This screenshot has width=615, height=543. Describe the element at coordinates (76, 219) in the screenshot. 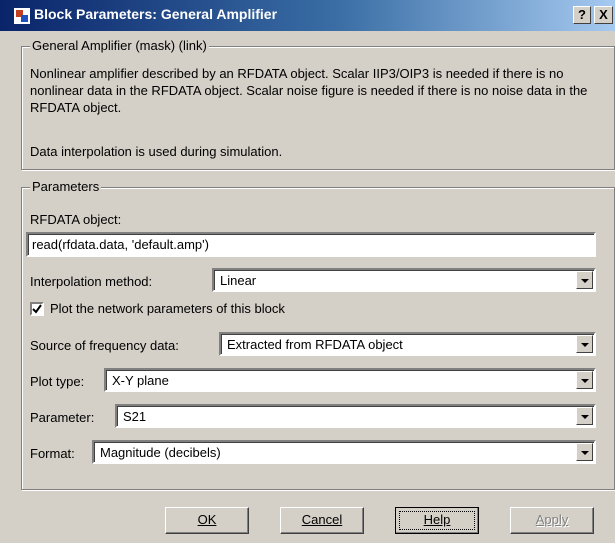

I see `rfdata-label: RFDATA object:` at that location.